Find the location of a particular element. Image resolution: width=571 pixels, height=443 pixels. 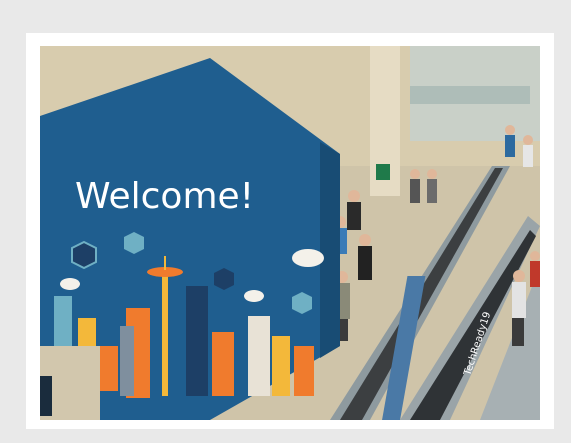

foreground-screen is located at coordinates (46, 396).